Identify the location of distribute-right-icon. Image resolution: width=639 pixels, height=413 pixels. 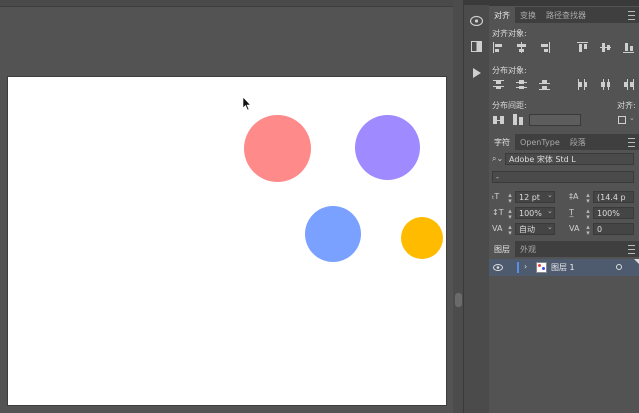
(628, 84).